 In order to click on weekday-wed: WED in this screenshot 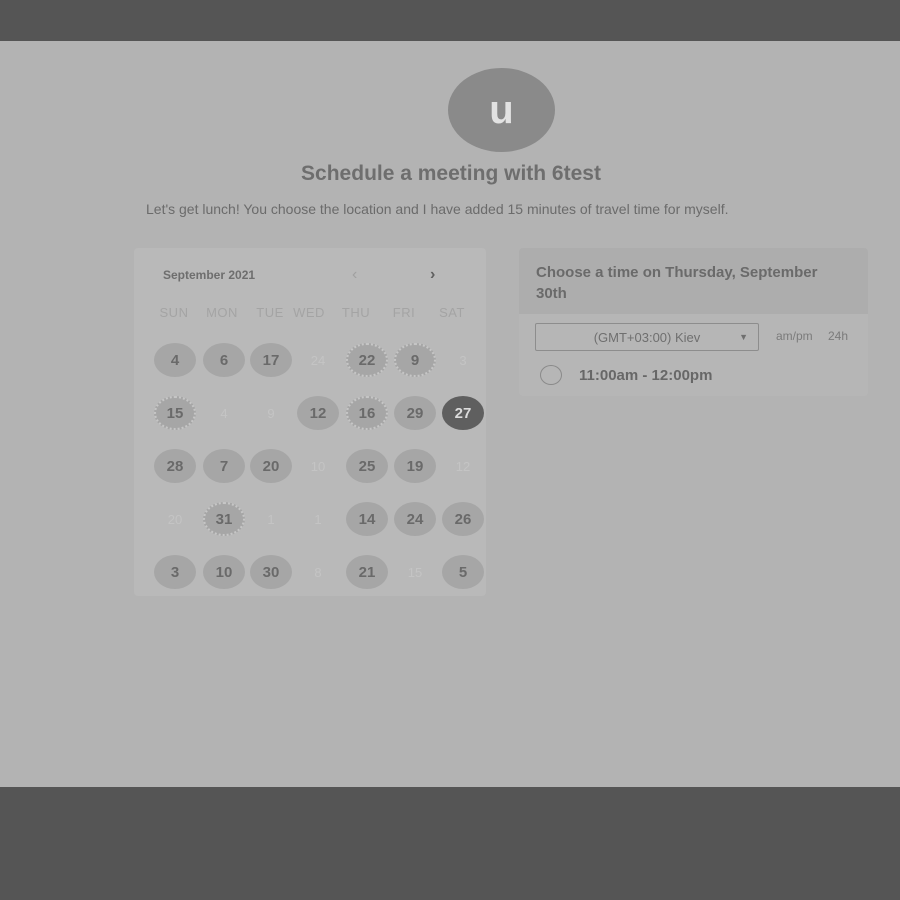, I will do `click(309, 312)`.